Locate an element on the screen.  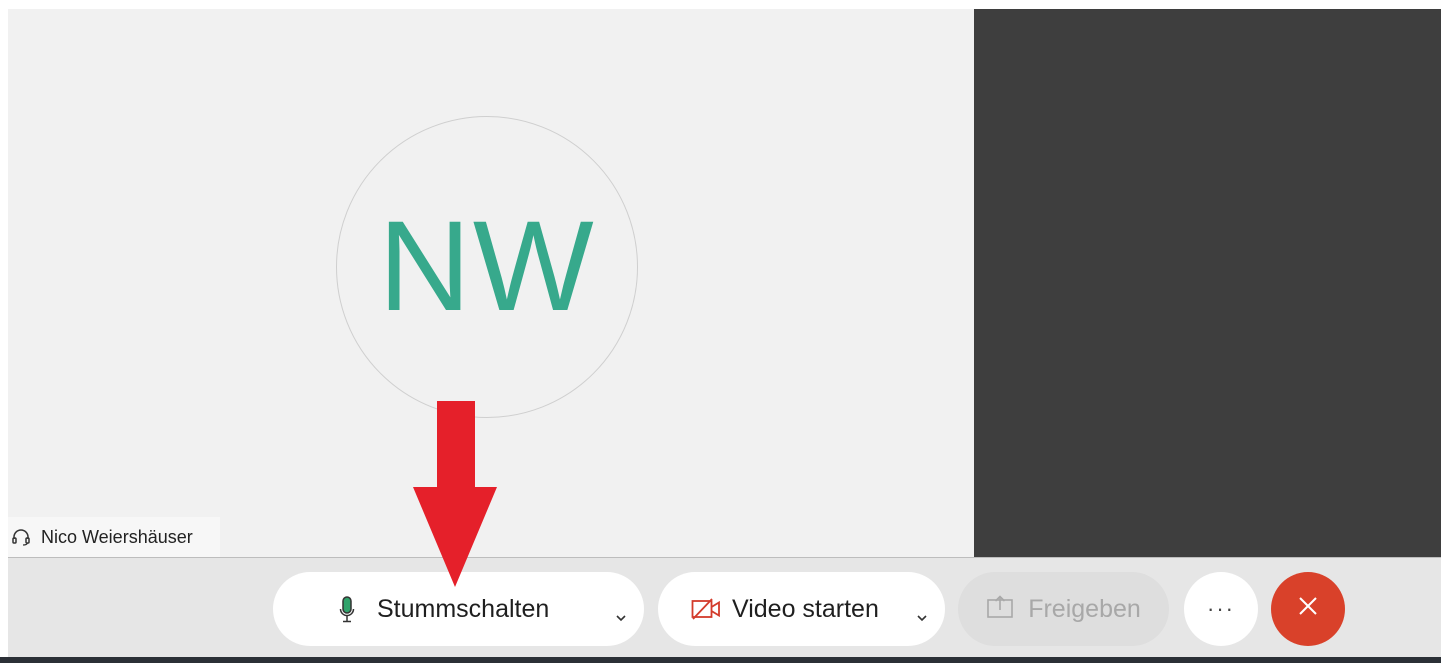
close-icon is located at coordinates (1308, 609).